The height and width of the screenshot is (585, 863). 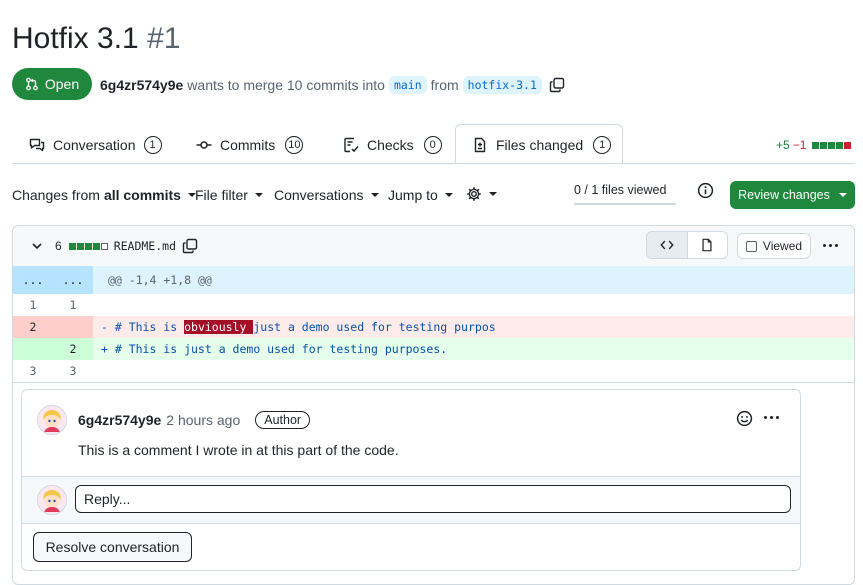 I want to click on tab-files-changed-count: 1, so click(x=602, y=145).